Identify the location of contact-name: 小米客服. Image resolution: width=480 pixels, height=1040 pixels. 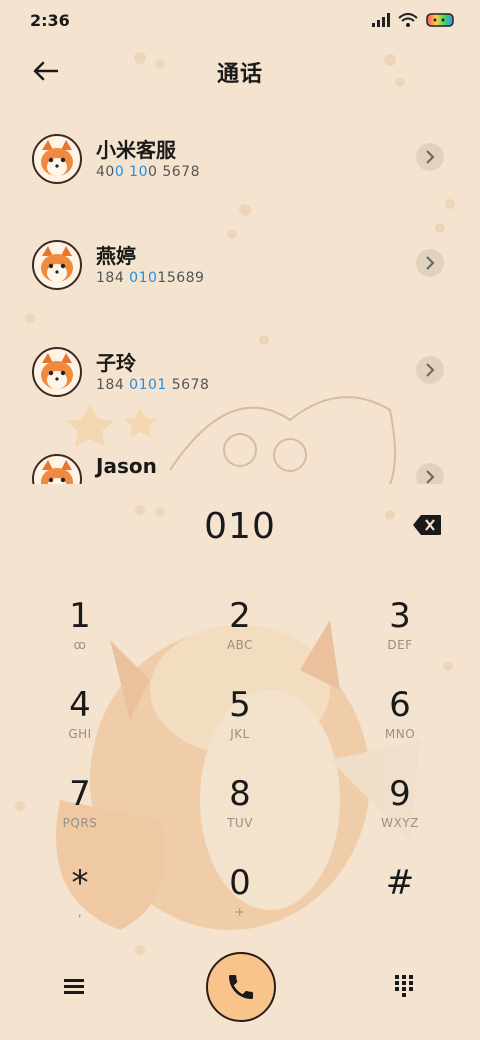
(136, 150).